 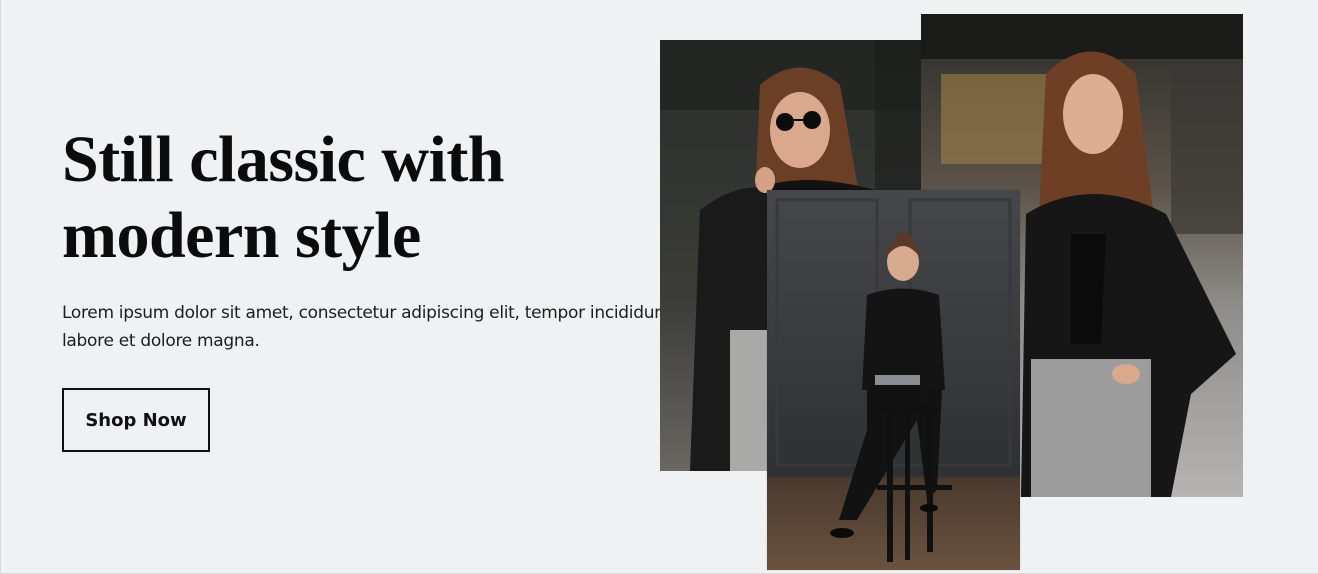 What do you see at coordinates (241, 235) in the screenshot?
I see `hero-headline-line-2: modern style` at bounding box center [241, 235].